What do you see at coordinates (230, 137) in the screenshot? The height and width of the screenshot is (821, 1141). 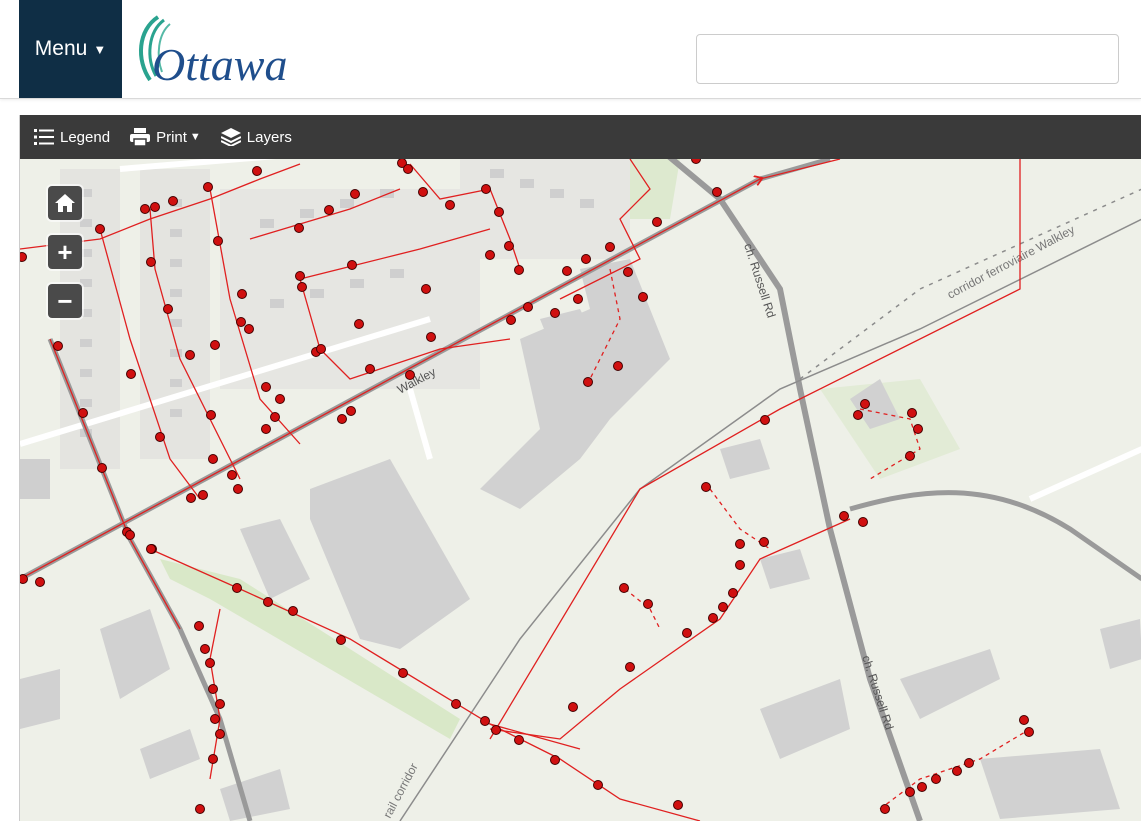 I see `layers-icon` at bounding box center [230, 137].